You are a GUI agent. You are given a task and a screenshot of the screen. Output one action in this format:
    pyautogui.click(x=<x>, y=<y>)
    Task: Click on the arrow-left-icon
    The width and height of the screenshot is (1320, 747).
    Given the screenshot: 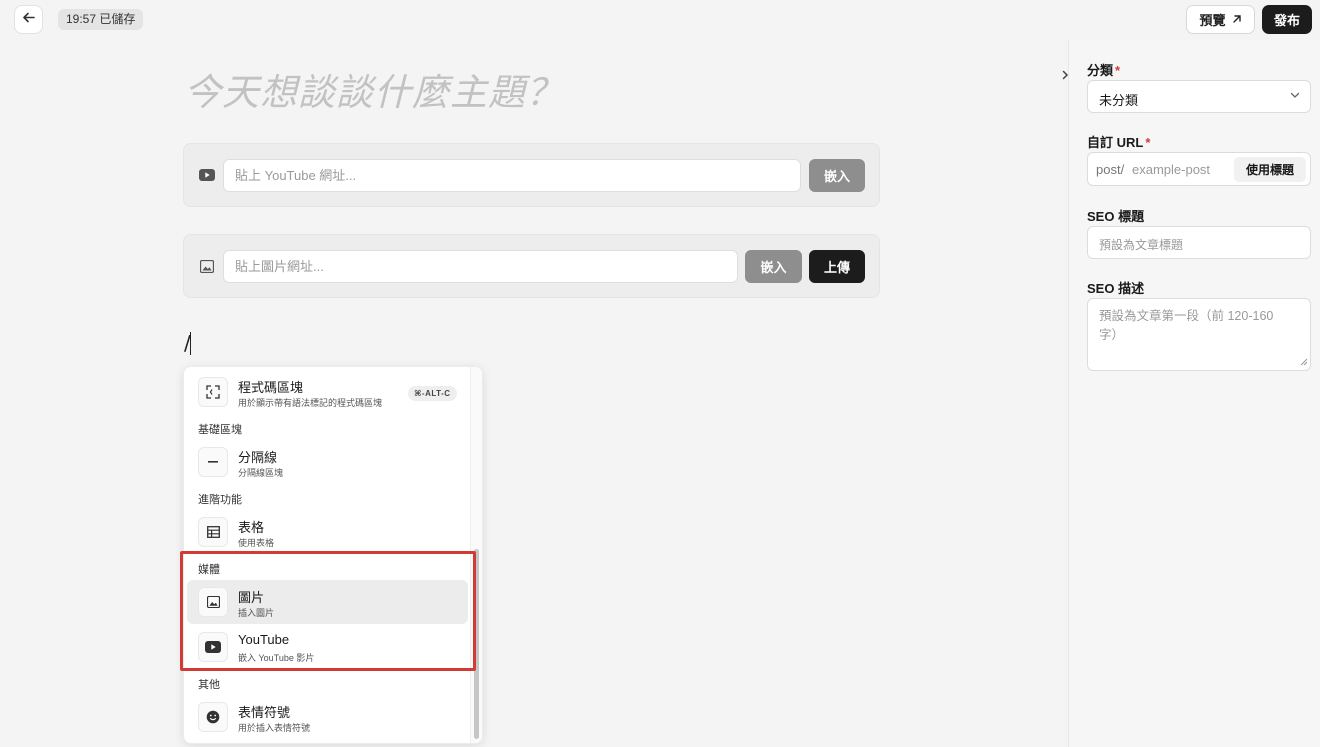 What is the action you would take?
    pyautogui.click(x=28, y=19)
    